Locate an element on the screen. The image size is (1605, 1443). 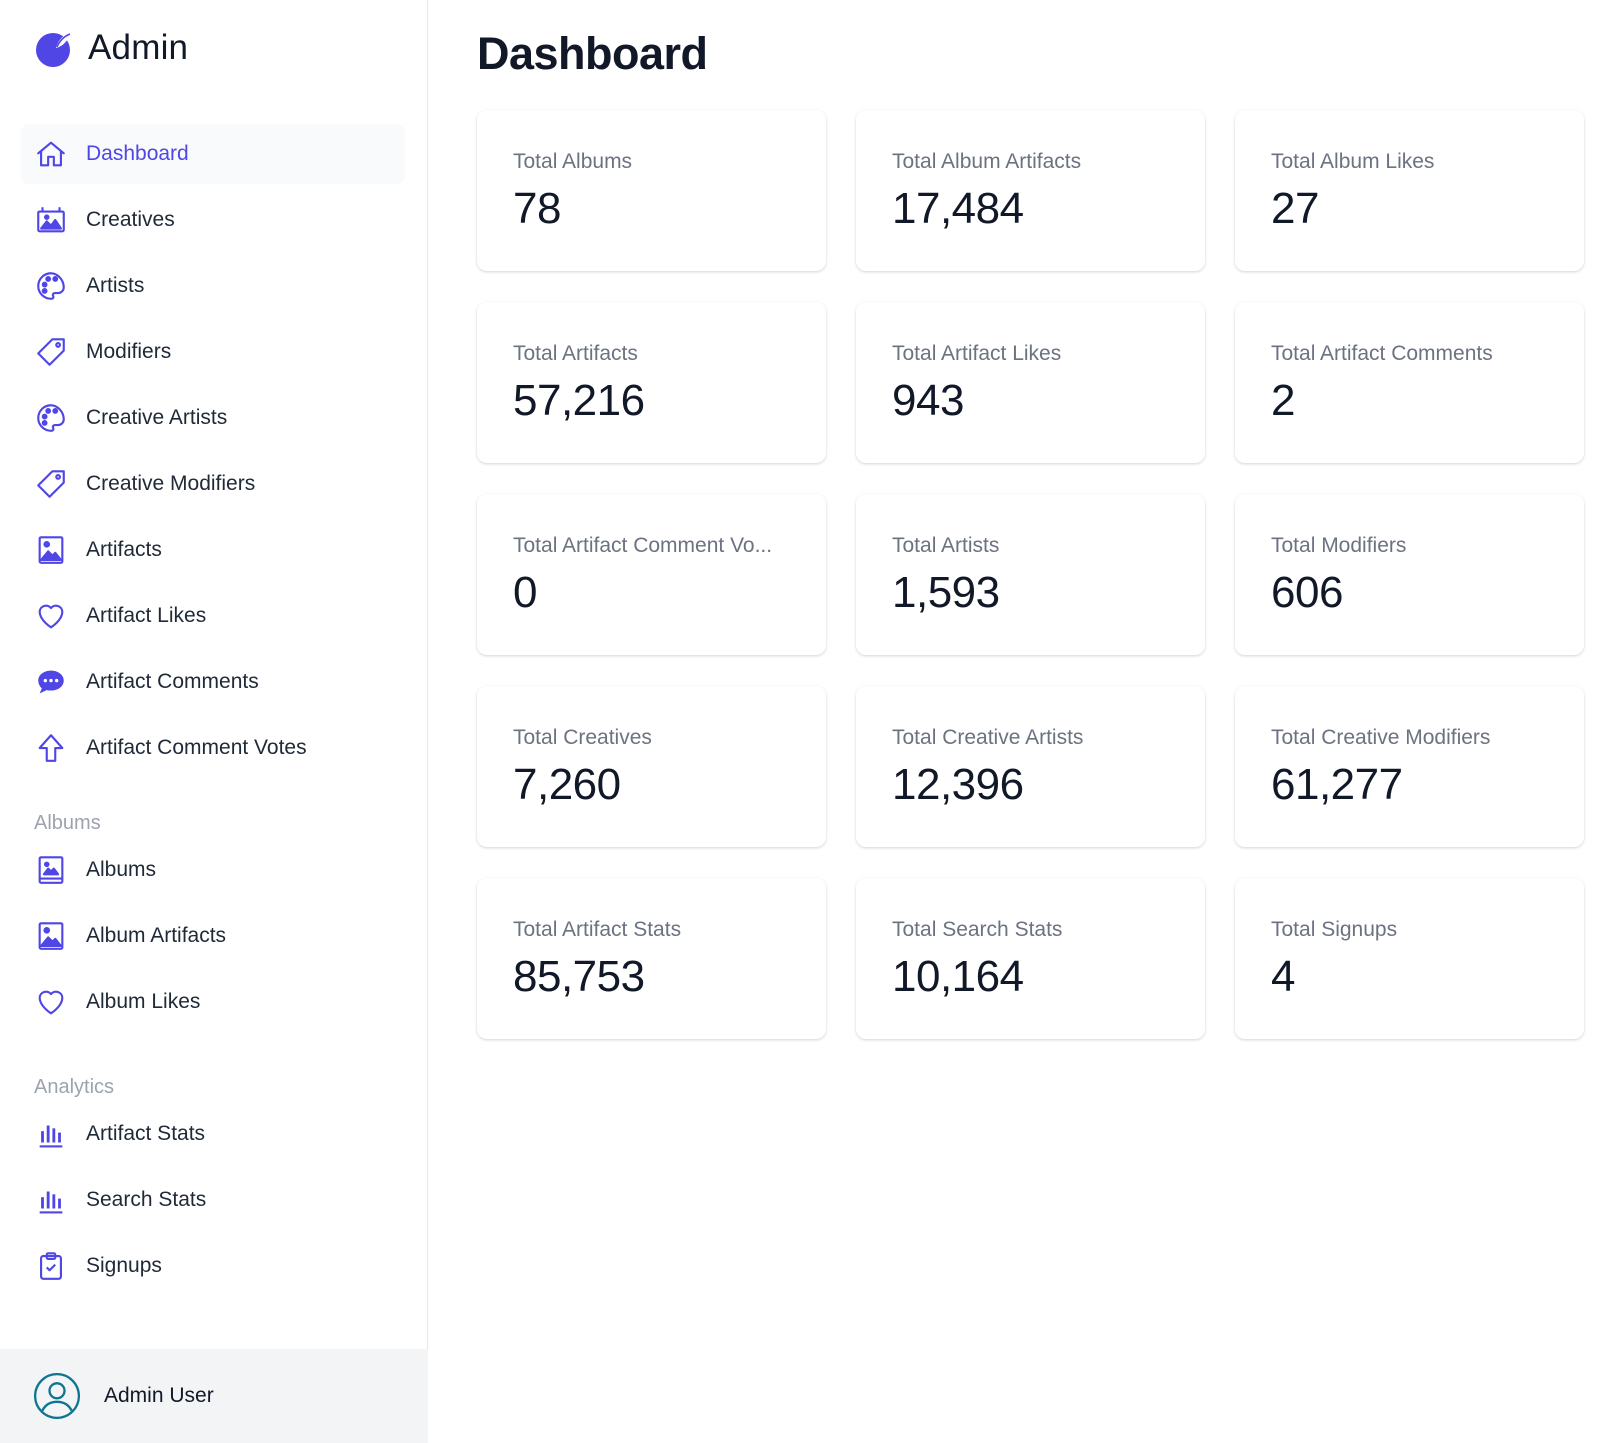
sidebar-item-search-stats: Search Stats is located at coordinates (213, 1200).